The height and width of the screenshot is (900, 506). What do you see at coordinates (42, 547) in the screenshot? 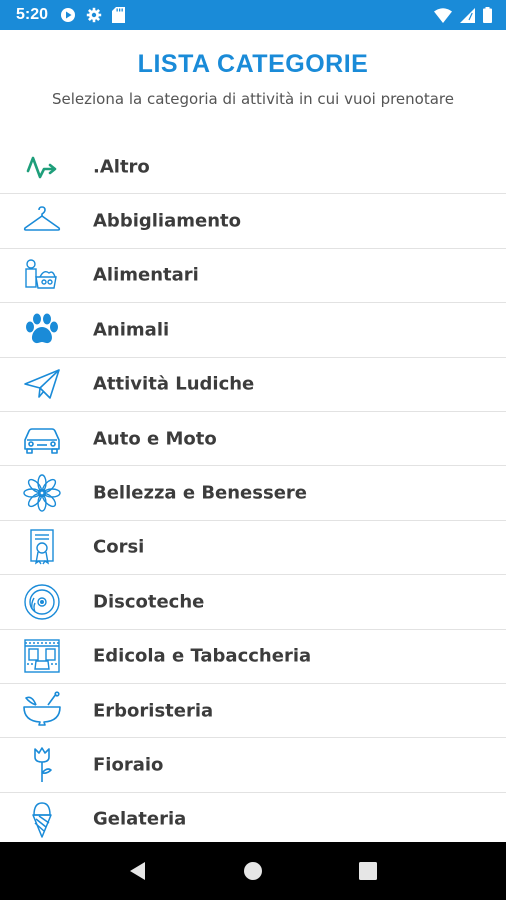
I see `certificate-icon` at bounding box center [42, 547].